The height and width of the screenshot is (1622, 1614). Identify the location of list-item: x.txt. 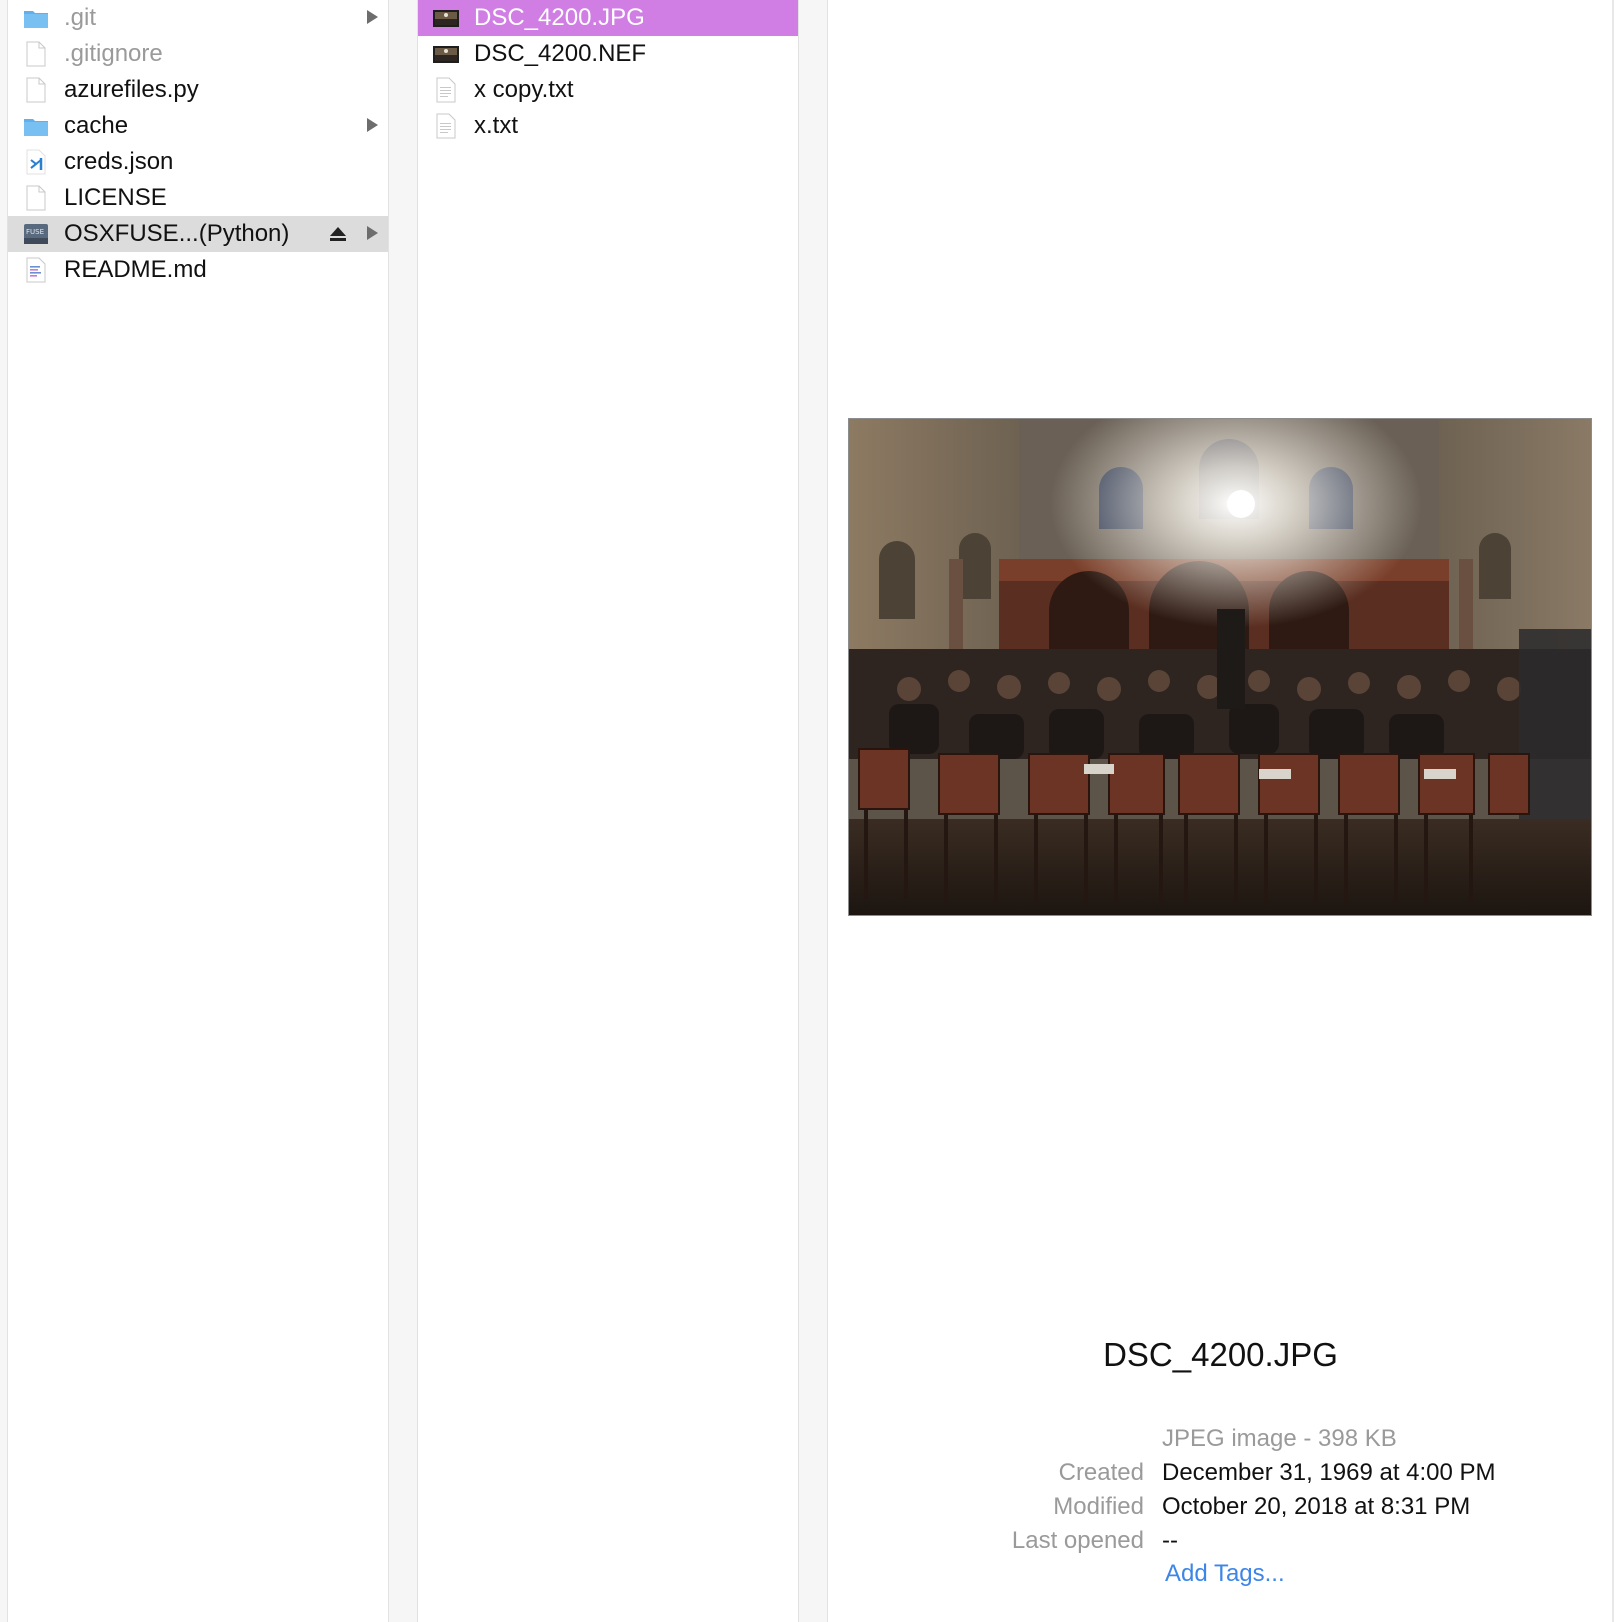
(608, 126).